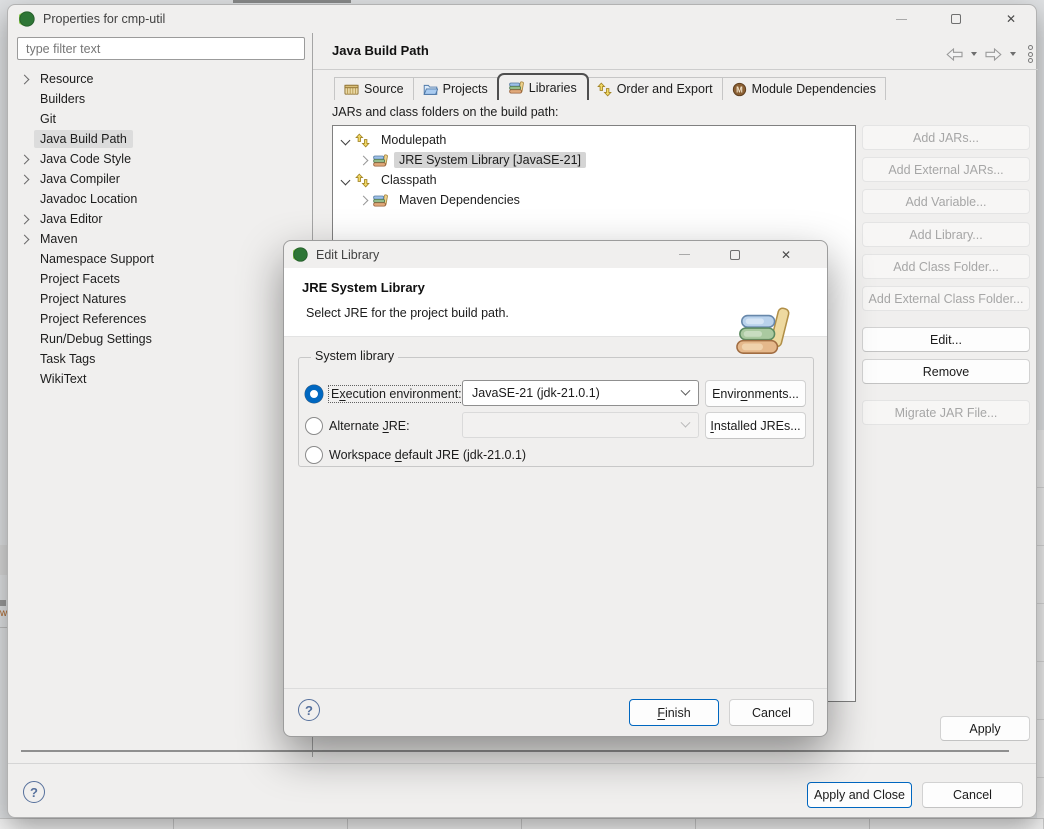 This screenshot has width=1044, height=829. I want to click on sidebar-item-wikitext: WikiText, so click(159, 379).